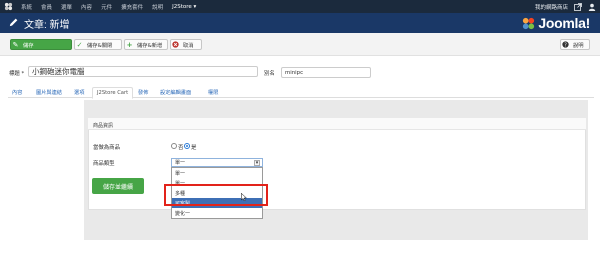  What do you see at coordinates (175, 44) in the screenshot?
I see `cancel-icon` at bounding box center [175, 44].